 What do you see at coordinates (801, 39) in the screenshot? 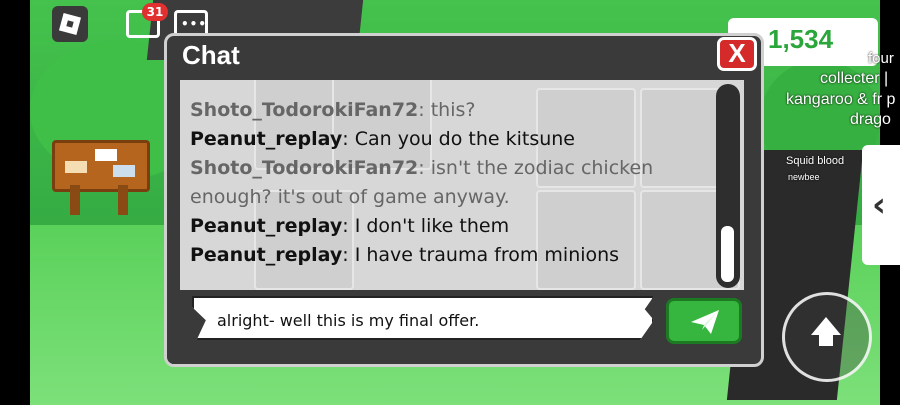
I see `money-value: 1,534` at bounding box center [801, 39].